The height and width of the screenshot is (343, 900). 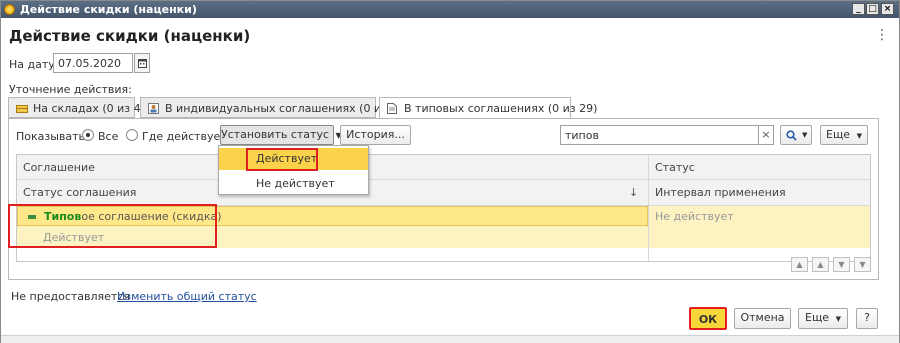 I want to click on minimize-button: _, so click(x=858, y=9).